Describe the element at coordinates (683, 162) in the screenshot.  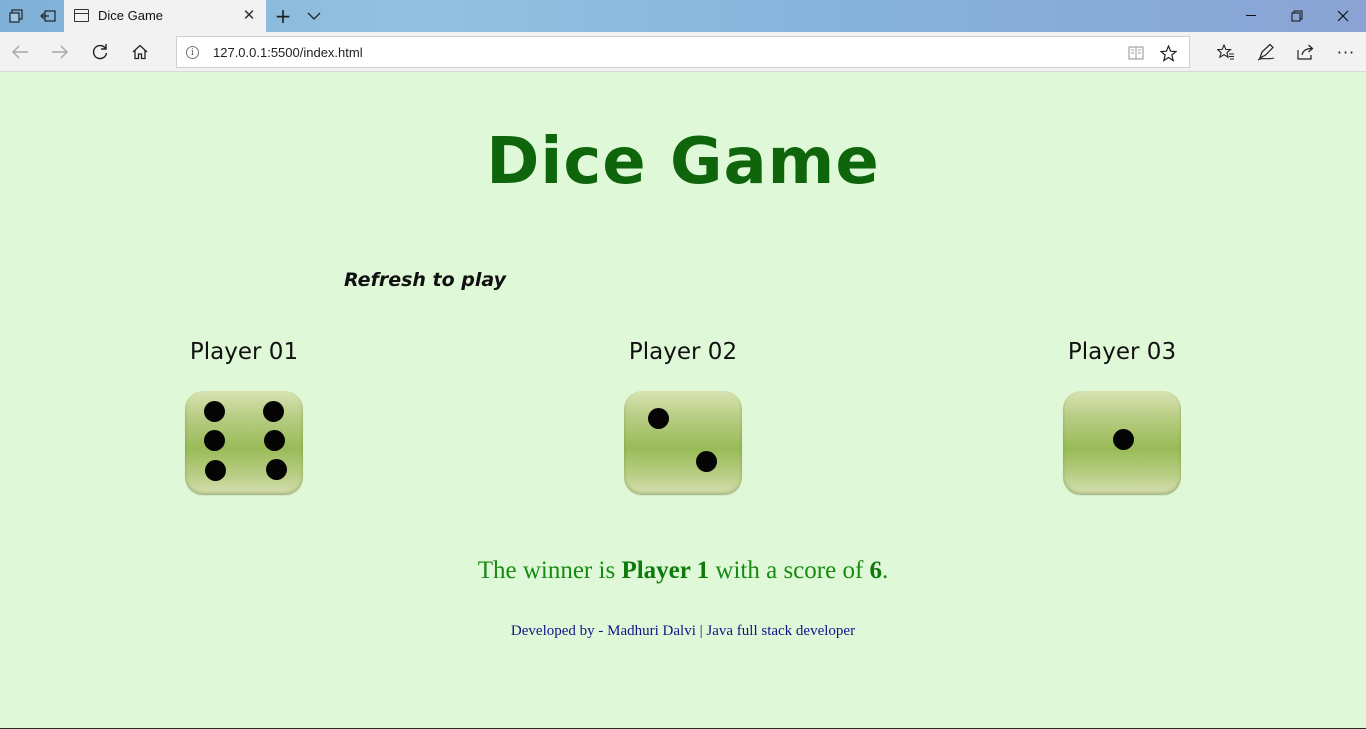
I see `page-title: Dice Game` at that location.